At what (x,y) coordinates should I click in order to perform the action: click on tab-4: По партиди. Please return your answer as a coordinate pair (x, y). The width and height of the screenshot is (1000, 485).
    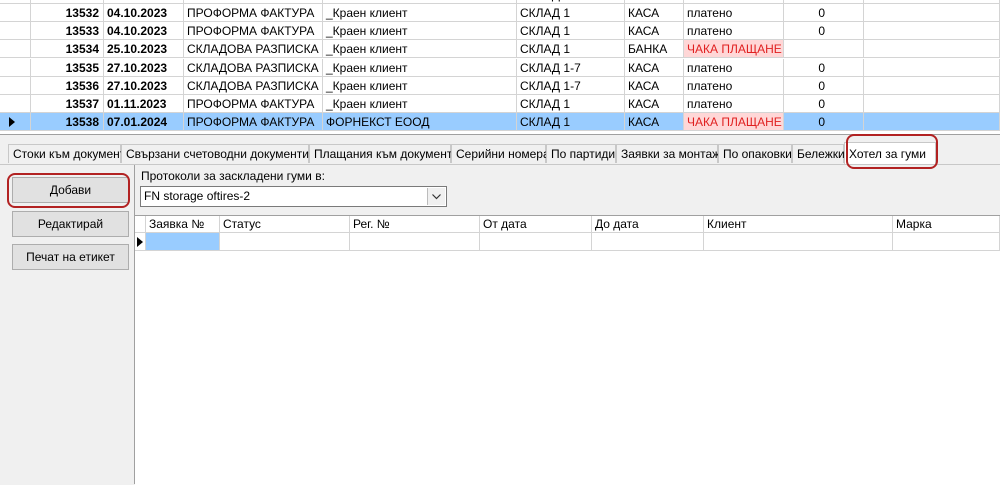
    Looking at the image, I should click on (581, 153).